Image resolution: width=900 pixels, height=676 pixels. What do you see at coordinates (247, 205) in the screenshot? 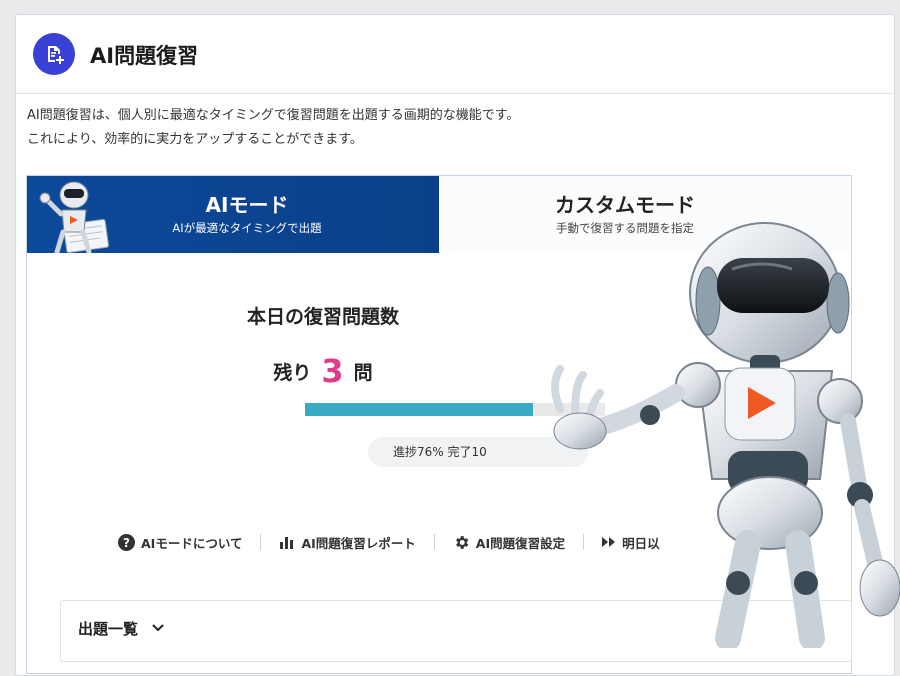
I see `tab-ai-mode-title: AIモード` at bounding box center [247, 205].